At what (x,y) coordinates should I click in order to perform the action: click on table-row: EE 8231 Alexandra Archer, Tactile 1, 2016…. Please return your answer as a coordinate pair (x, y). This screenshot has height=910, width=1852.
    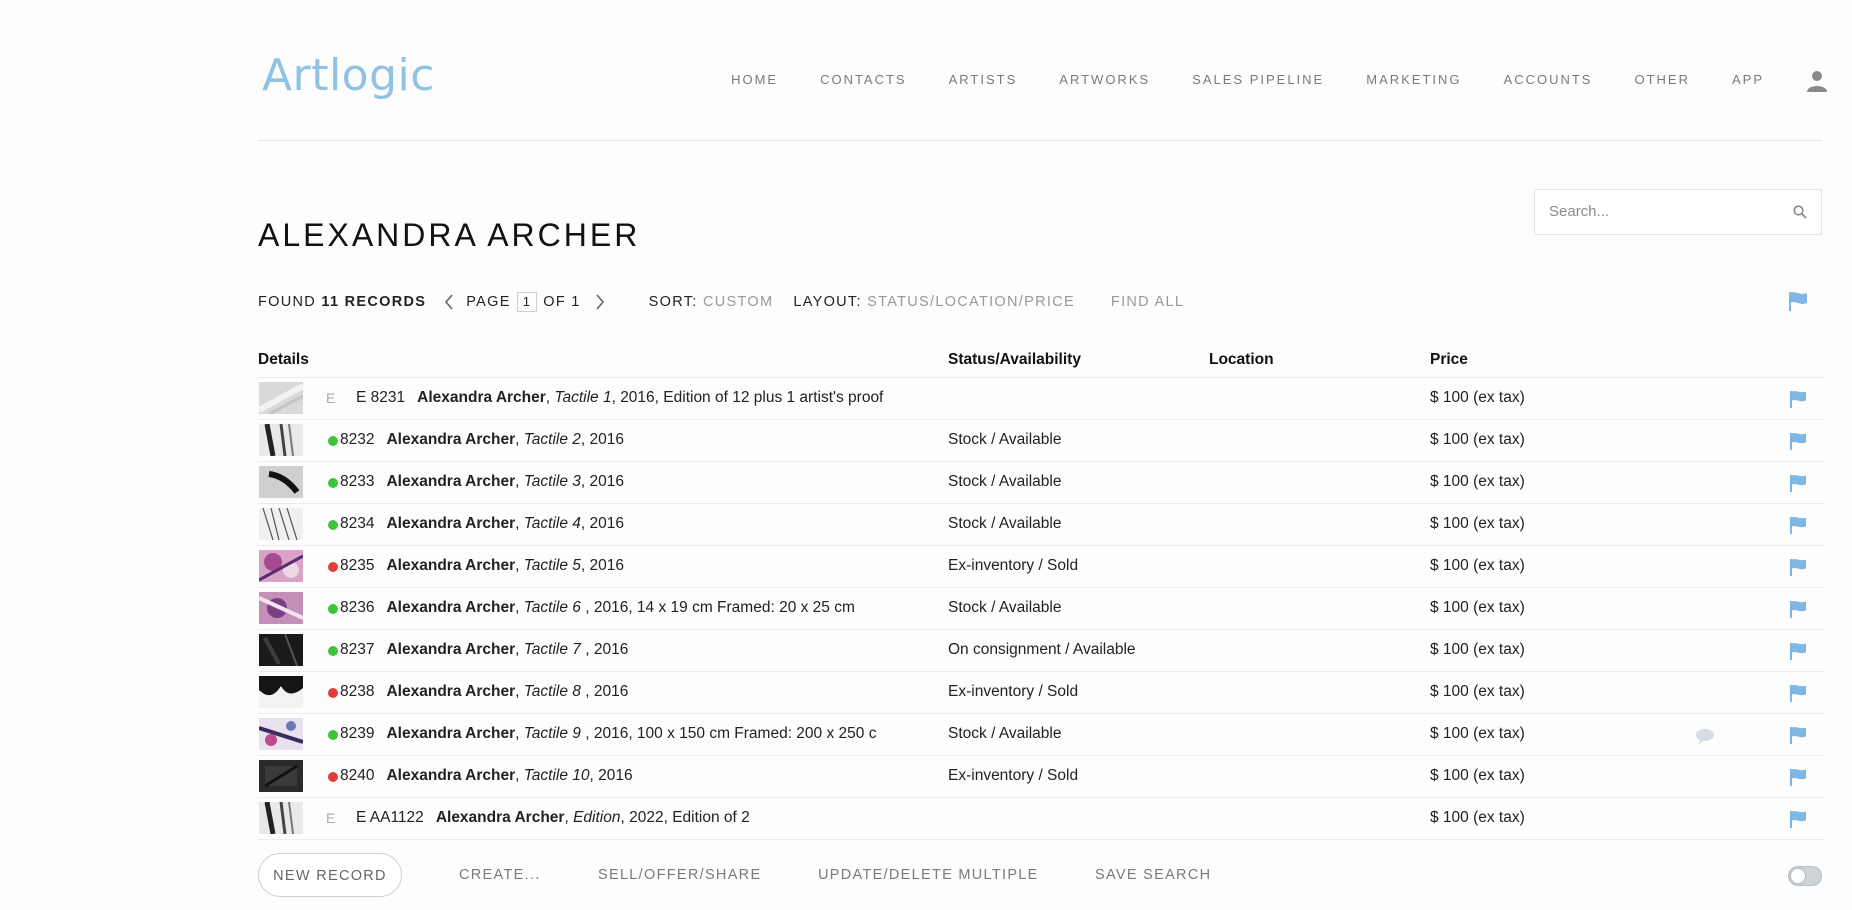
    Looking at the image, I should click on (1041, 399).